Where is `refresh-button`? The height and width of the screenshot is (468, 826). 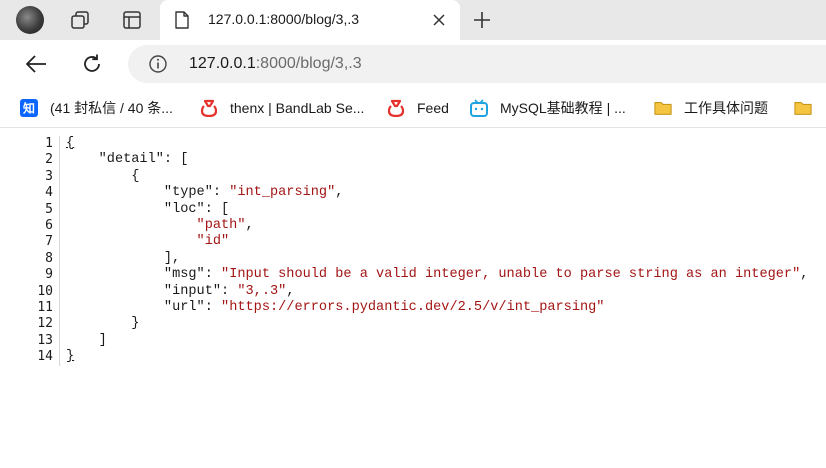 refresh-button is located at coordinates (92, 64).